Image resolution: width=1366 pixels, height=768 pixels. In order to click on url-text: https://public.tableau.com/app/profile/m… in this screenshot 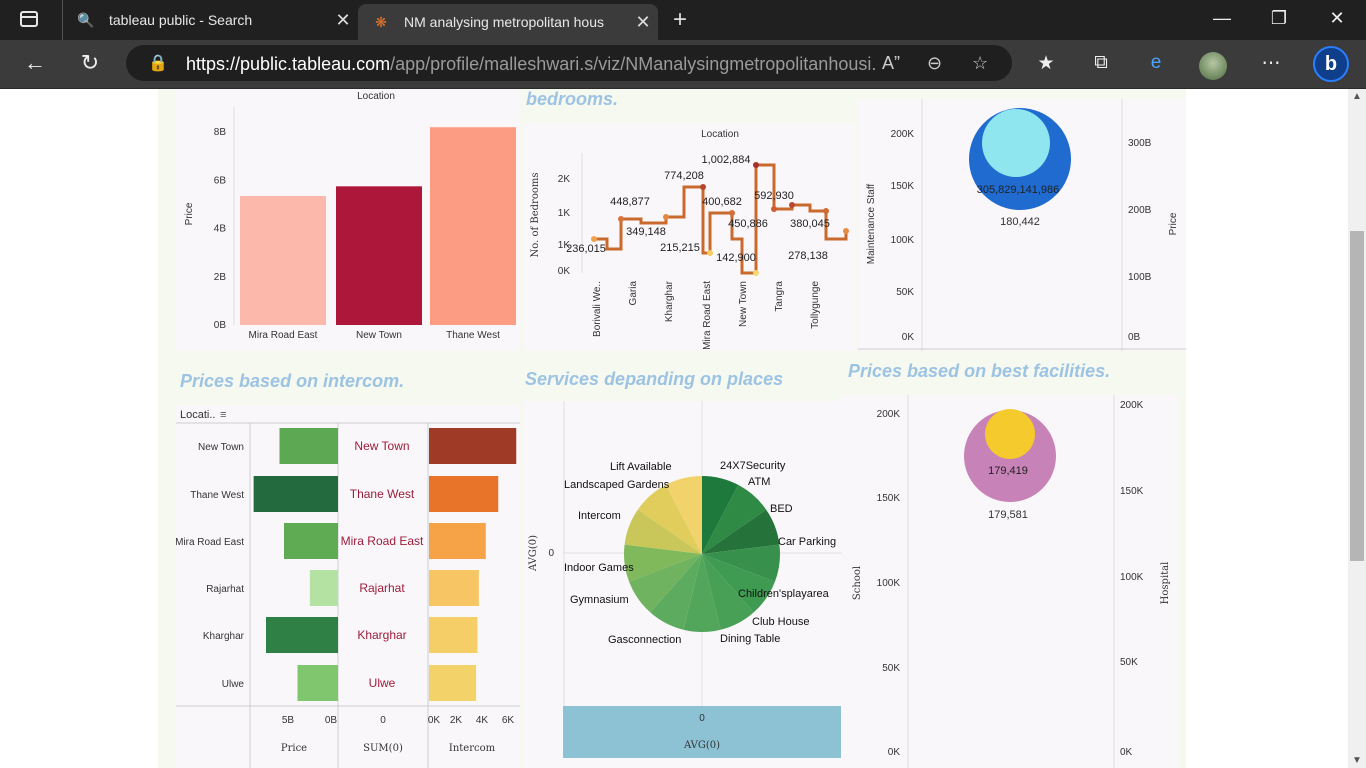, I will do `click(531, 64)`.